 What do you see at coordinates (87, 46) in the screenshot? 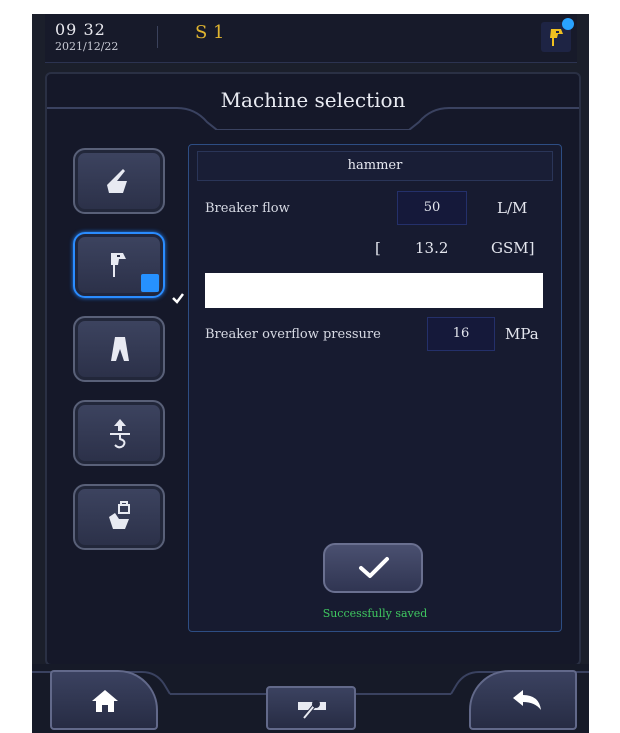
I see `clock-date: 2021/12/22` at bounding box center [87, 46].